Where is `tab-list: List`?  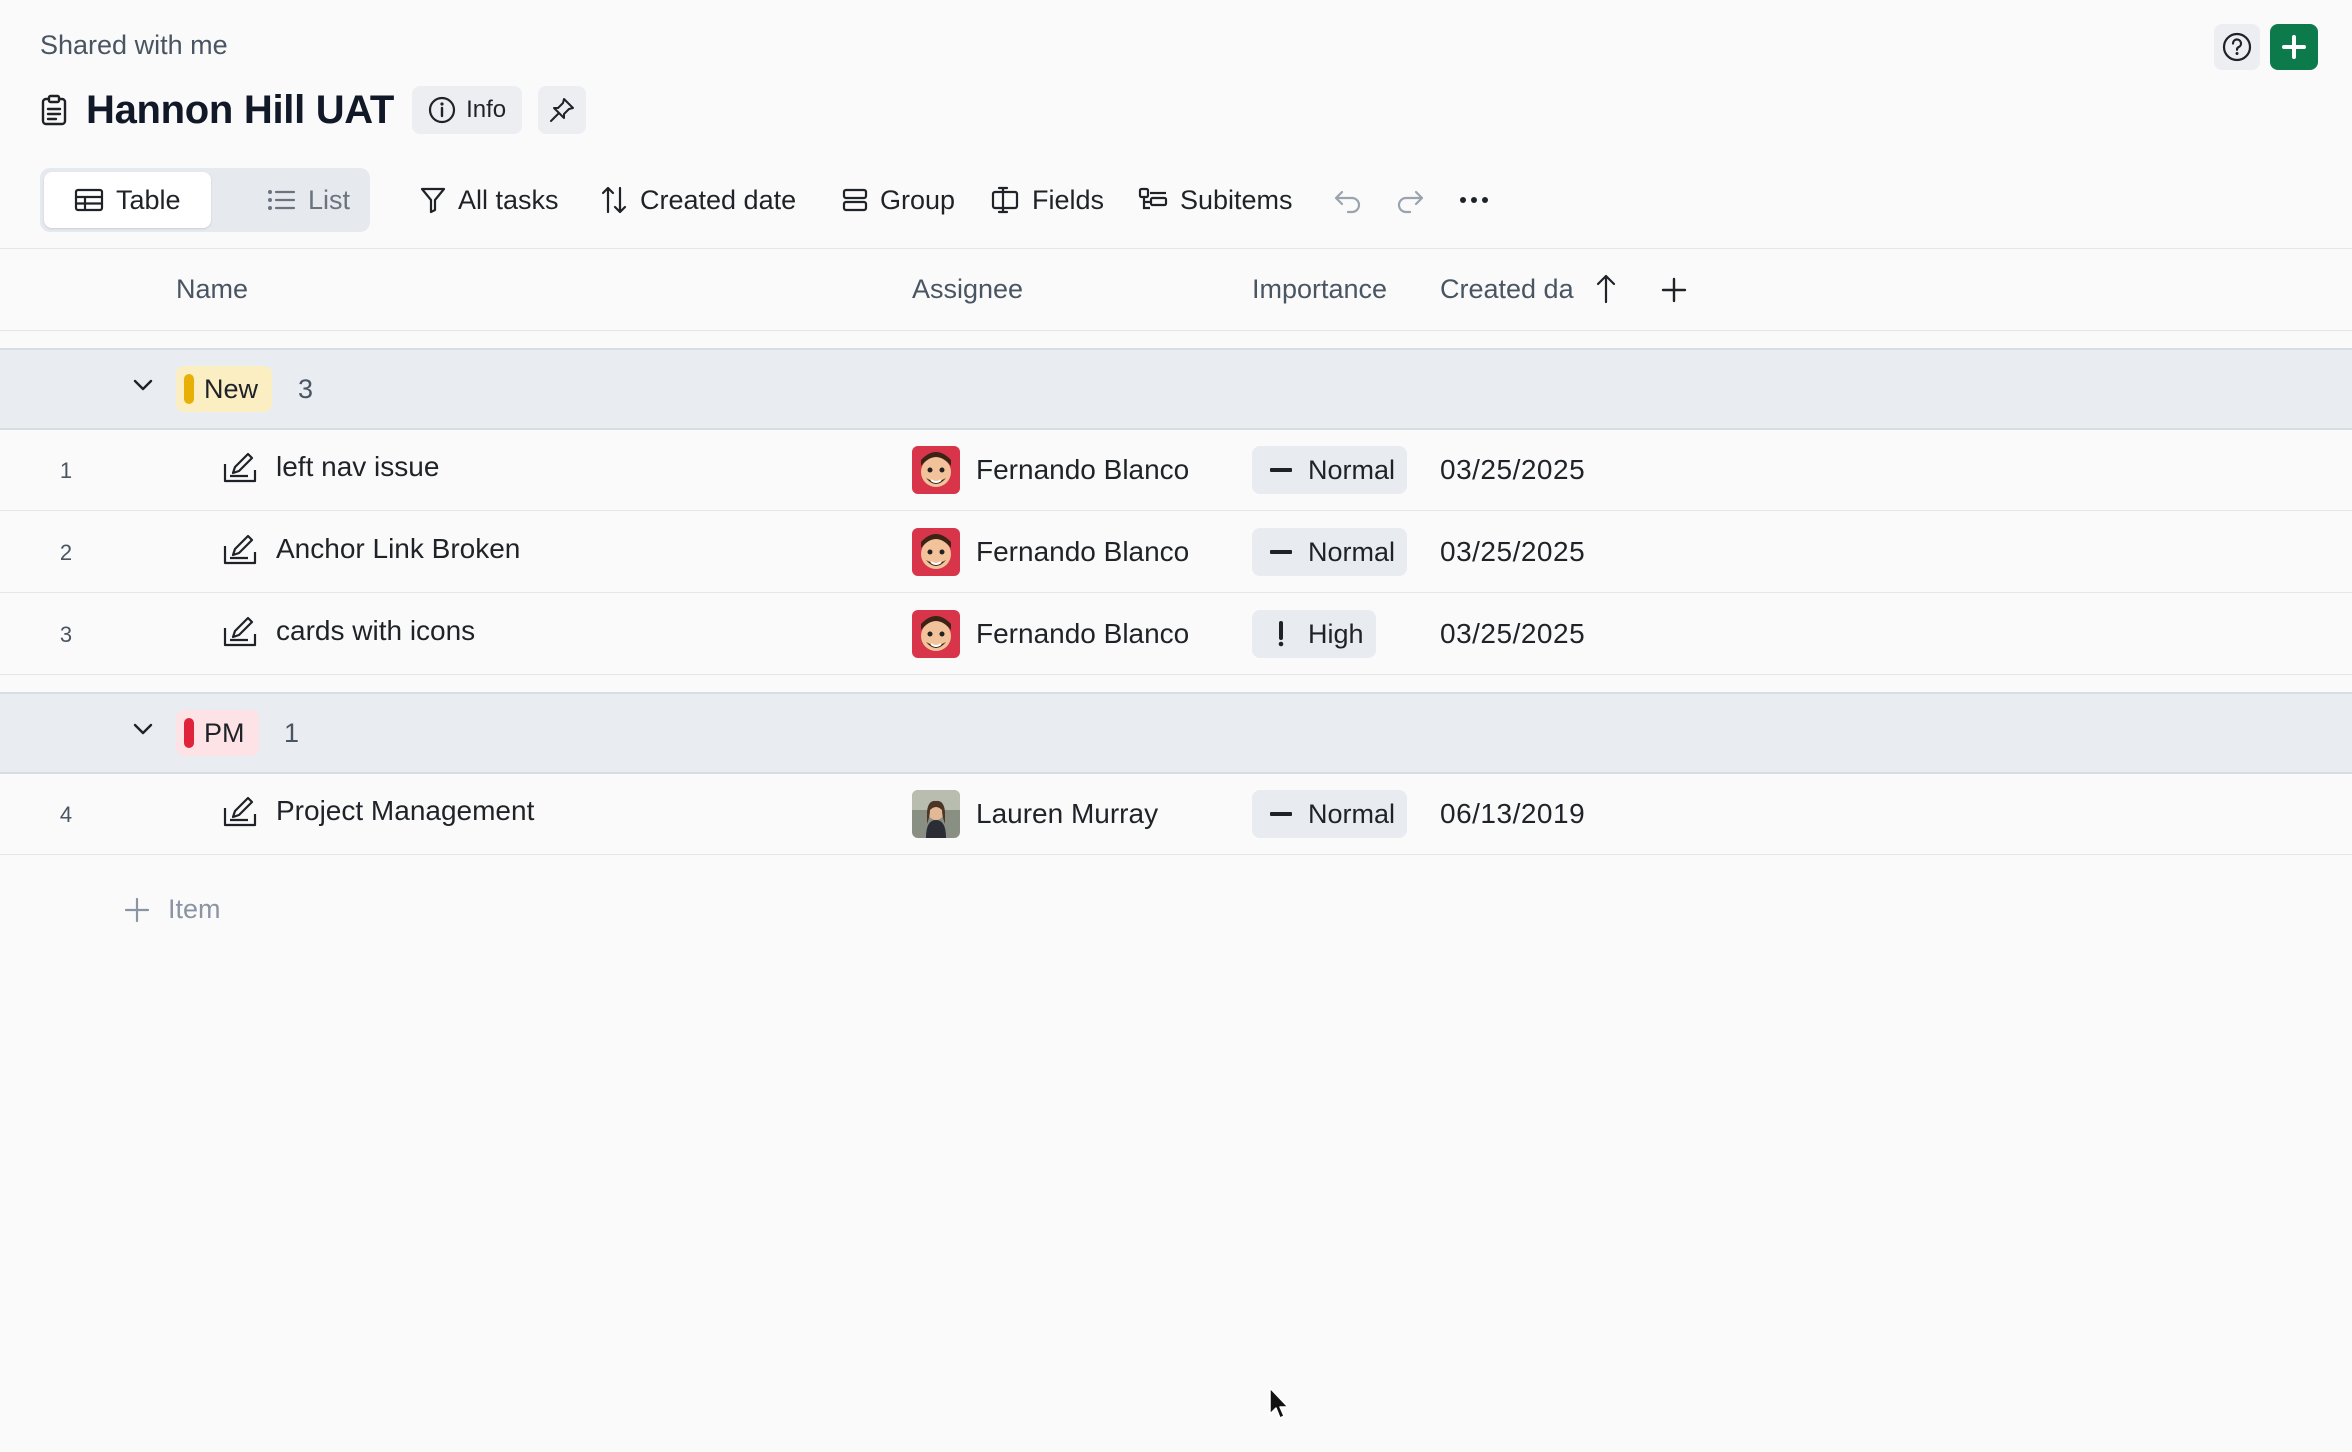
tab-list: List is located at coordinates (308, 200).